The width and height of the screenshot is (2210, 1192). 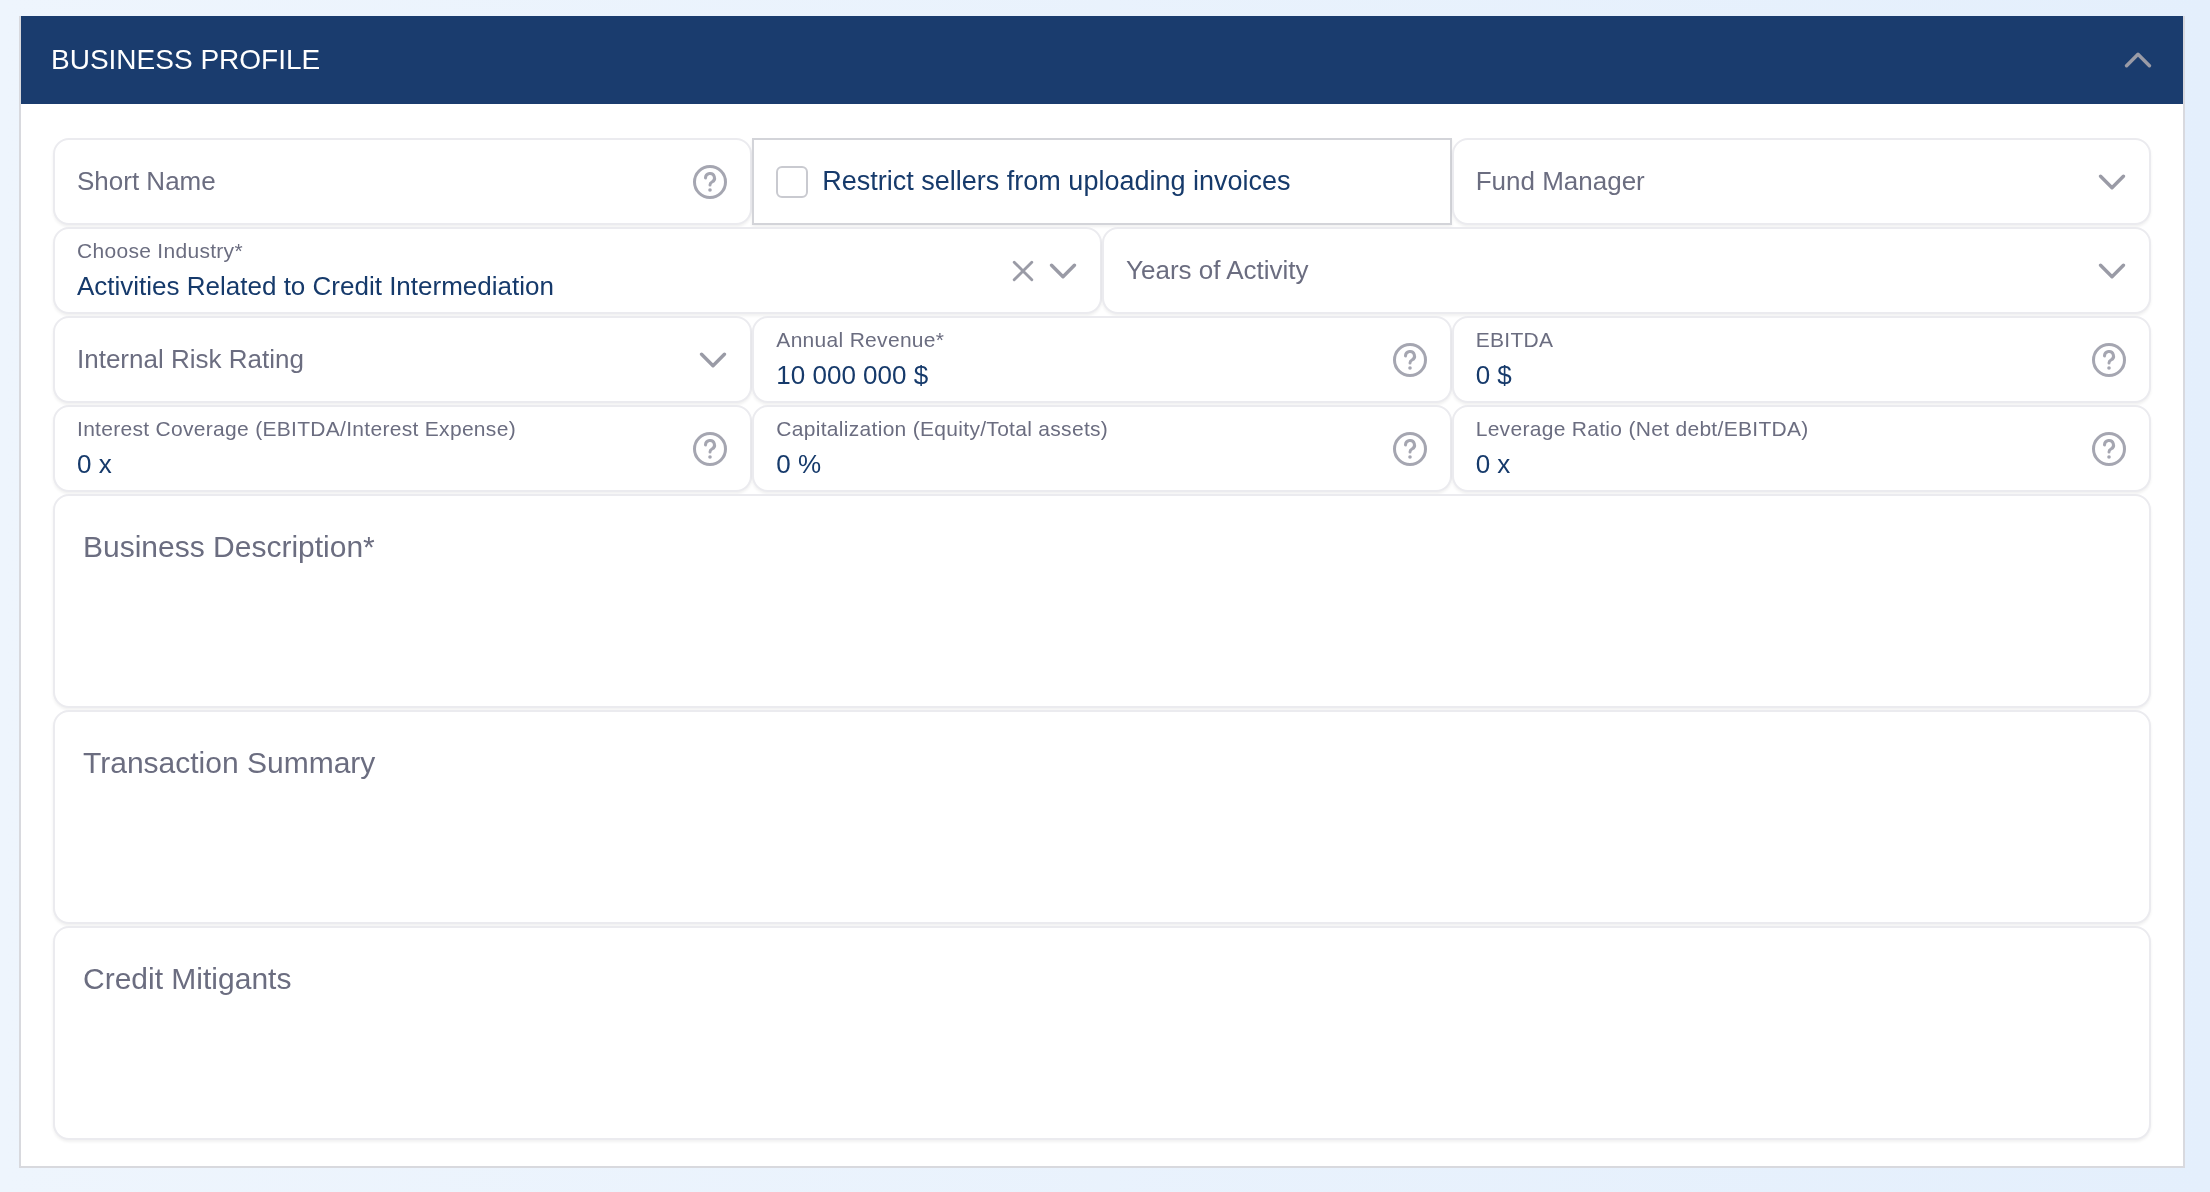 I want to click on field-placeholder: Short Name, so click(x=147, y=181).